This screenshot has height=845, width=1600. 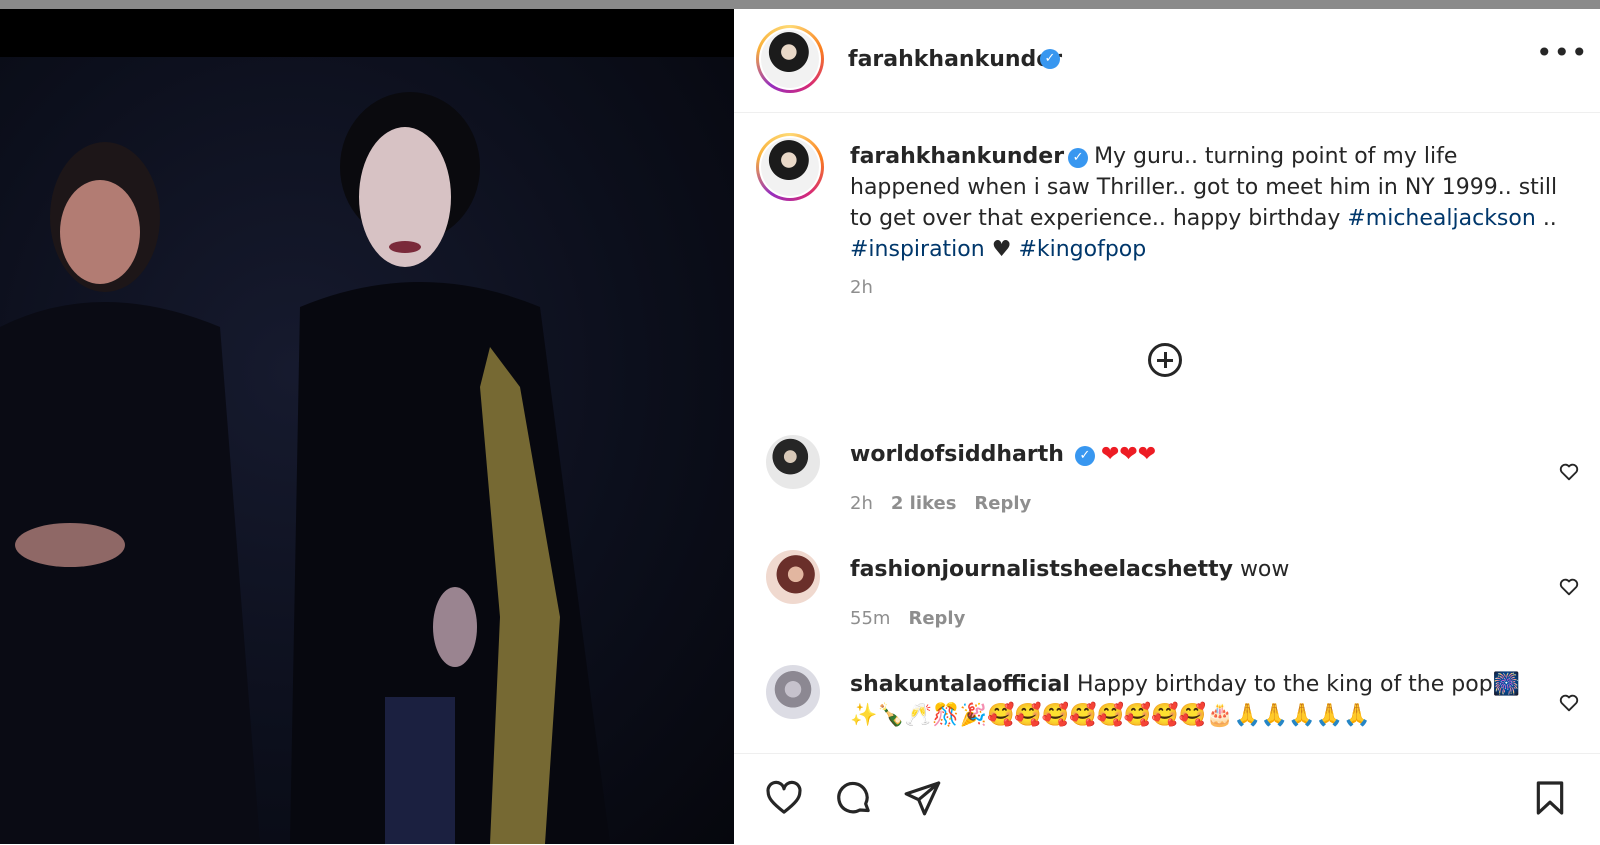 I want to click on caption-author-avatar-image, so click(x=790, y=167).